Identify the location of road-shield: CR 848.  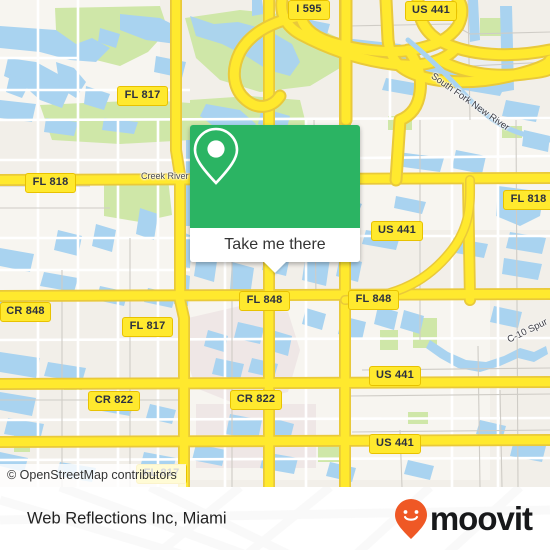
(25, 312).